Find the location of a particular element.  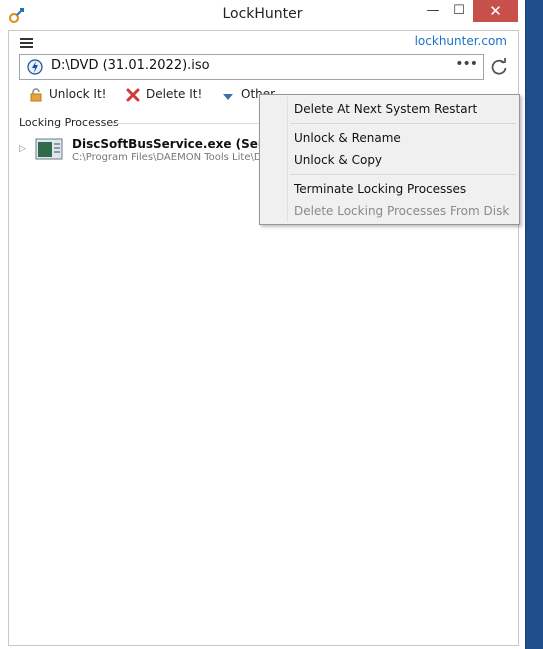

menu-item-unlock-copy: Unlock & Copy is located at coordinates (338, 160).